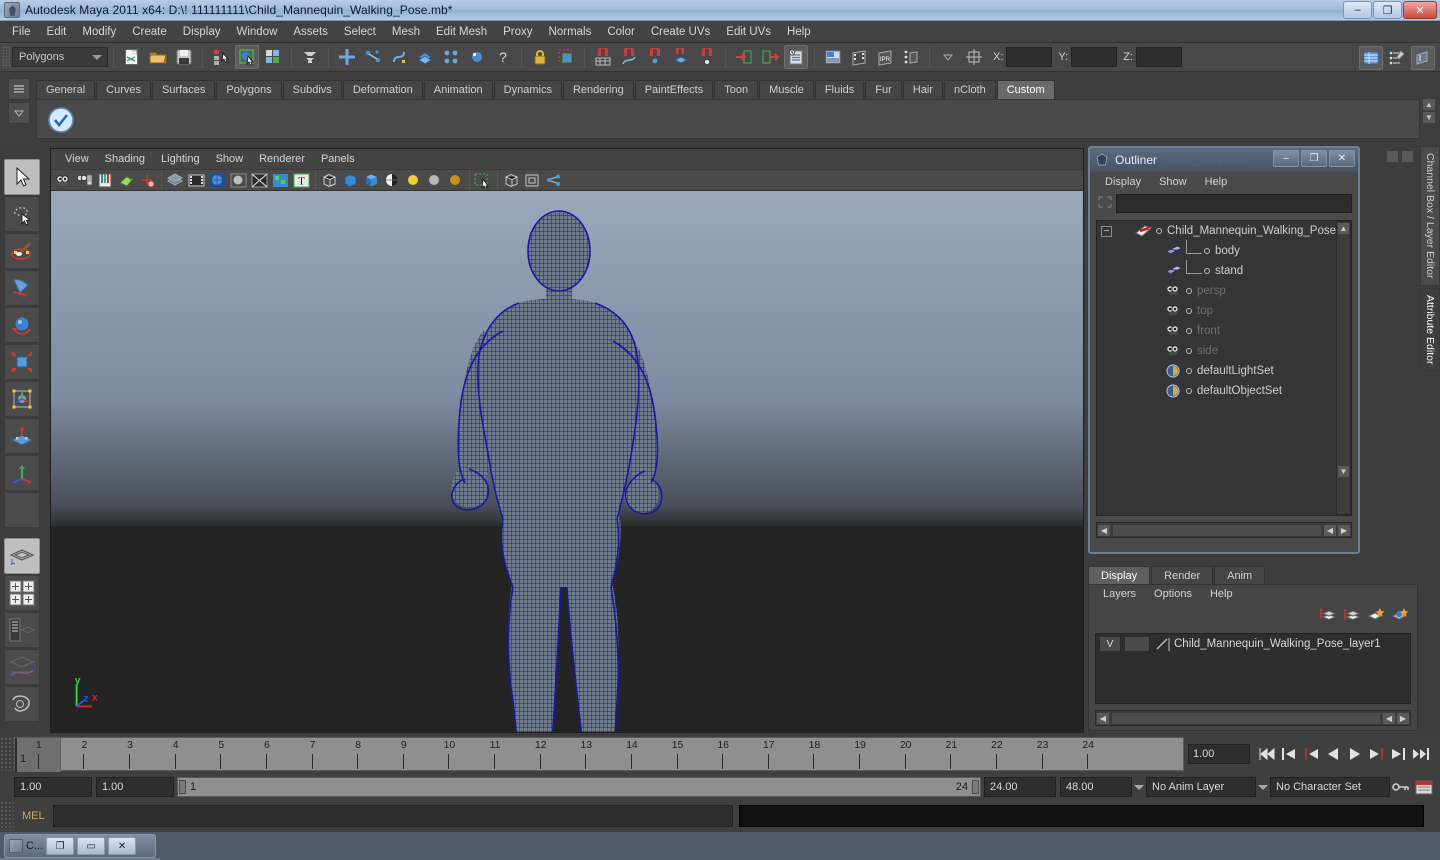  Describe the element at coordinates (238, 180) in the screenshot. I see `gate-mask-icon` at that location.